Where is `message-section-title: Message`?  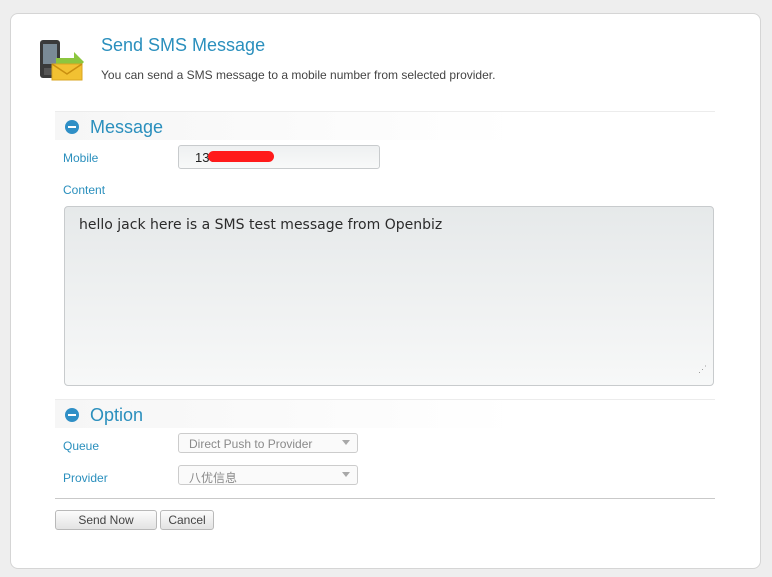 message-section-title: Message is located at coordinates (127, 127).